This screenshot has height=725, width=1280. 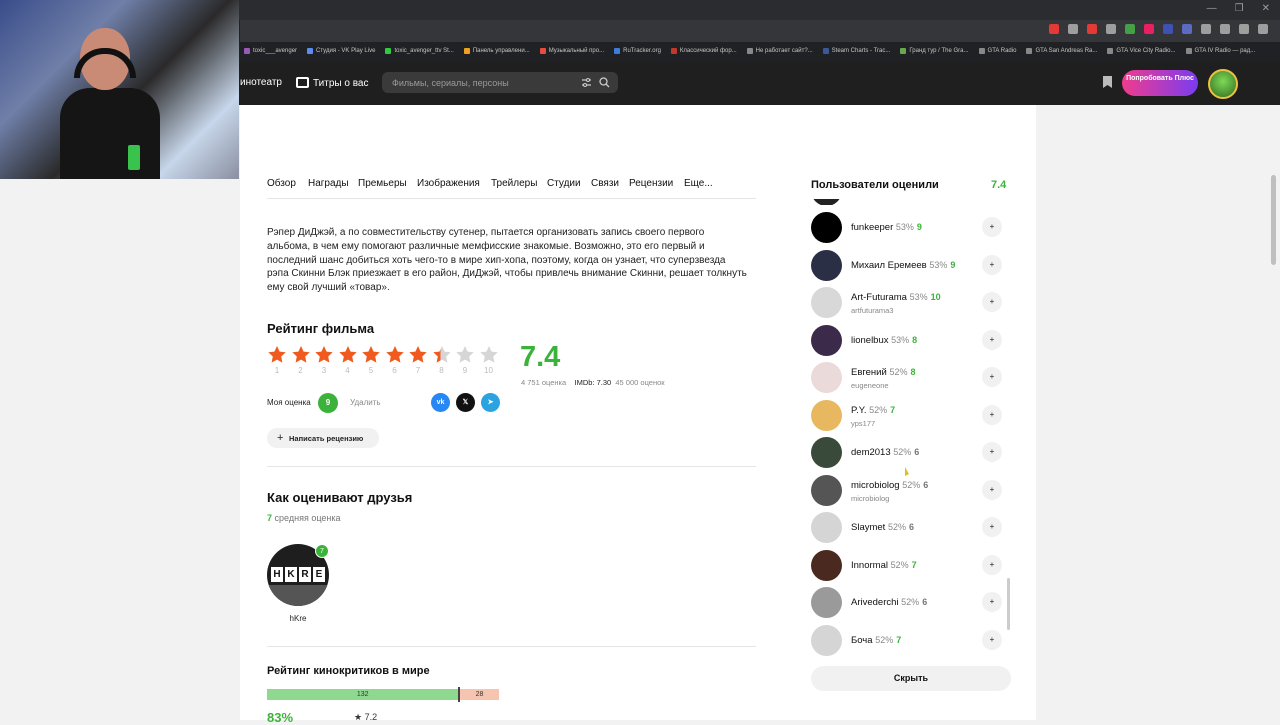 What do you see at coordinates (911, 340) in the screenshot?
I see `user-row: lionelbux 53% 8 +` at bounding box center [911, 340].